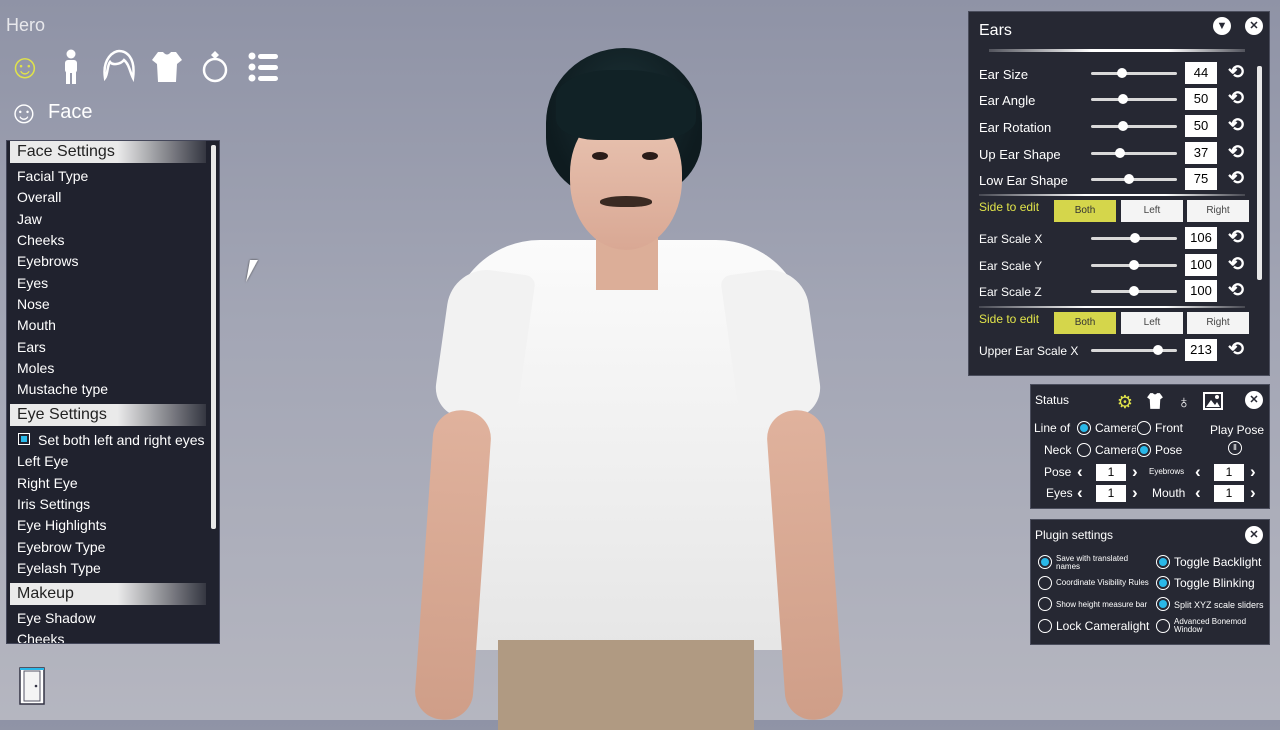 The width and height of the screenshot is (1280, 730). I want to click on menu-item-mouth: Mouth, so click(36, 325).